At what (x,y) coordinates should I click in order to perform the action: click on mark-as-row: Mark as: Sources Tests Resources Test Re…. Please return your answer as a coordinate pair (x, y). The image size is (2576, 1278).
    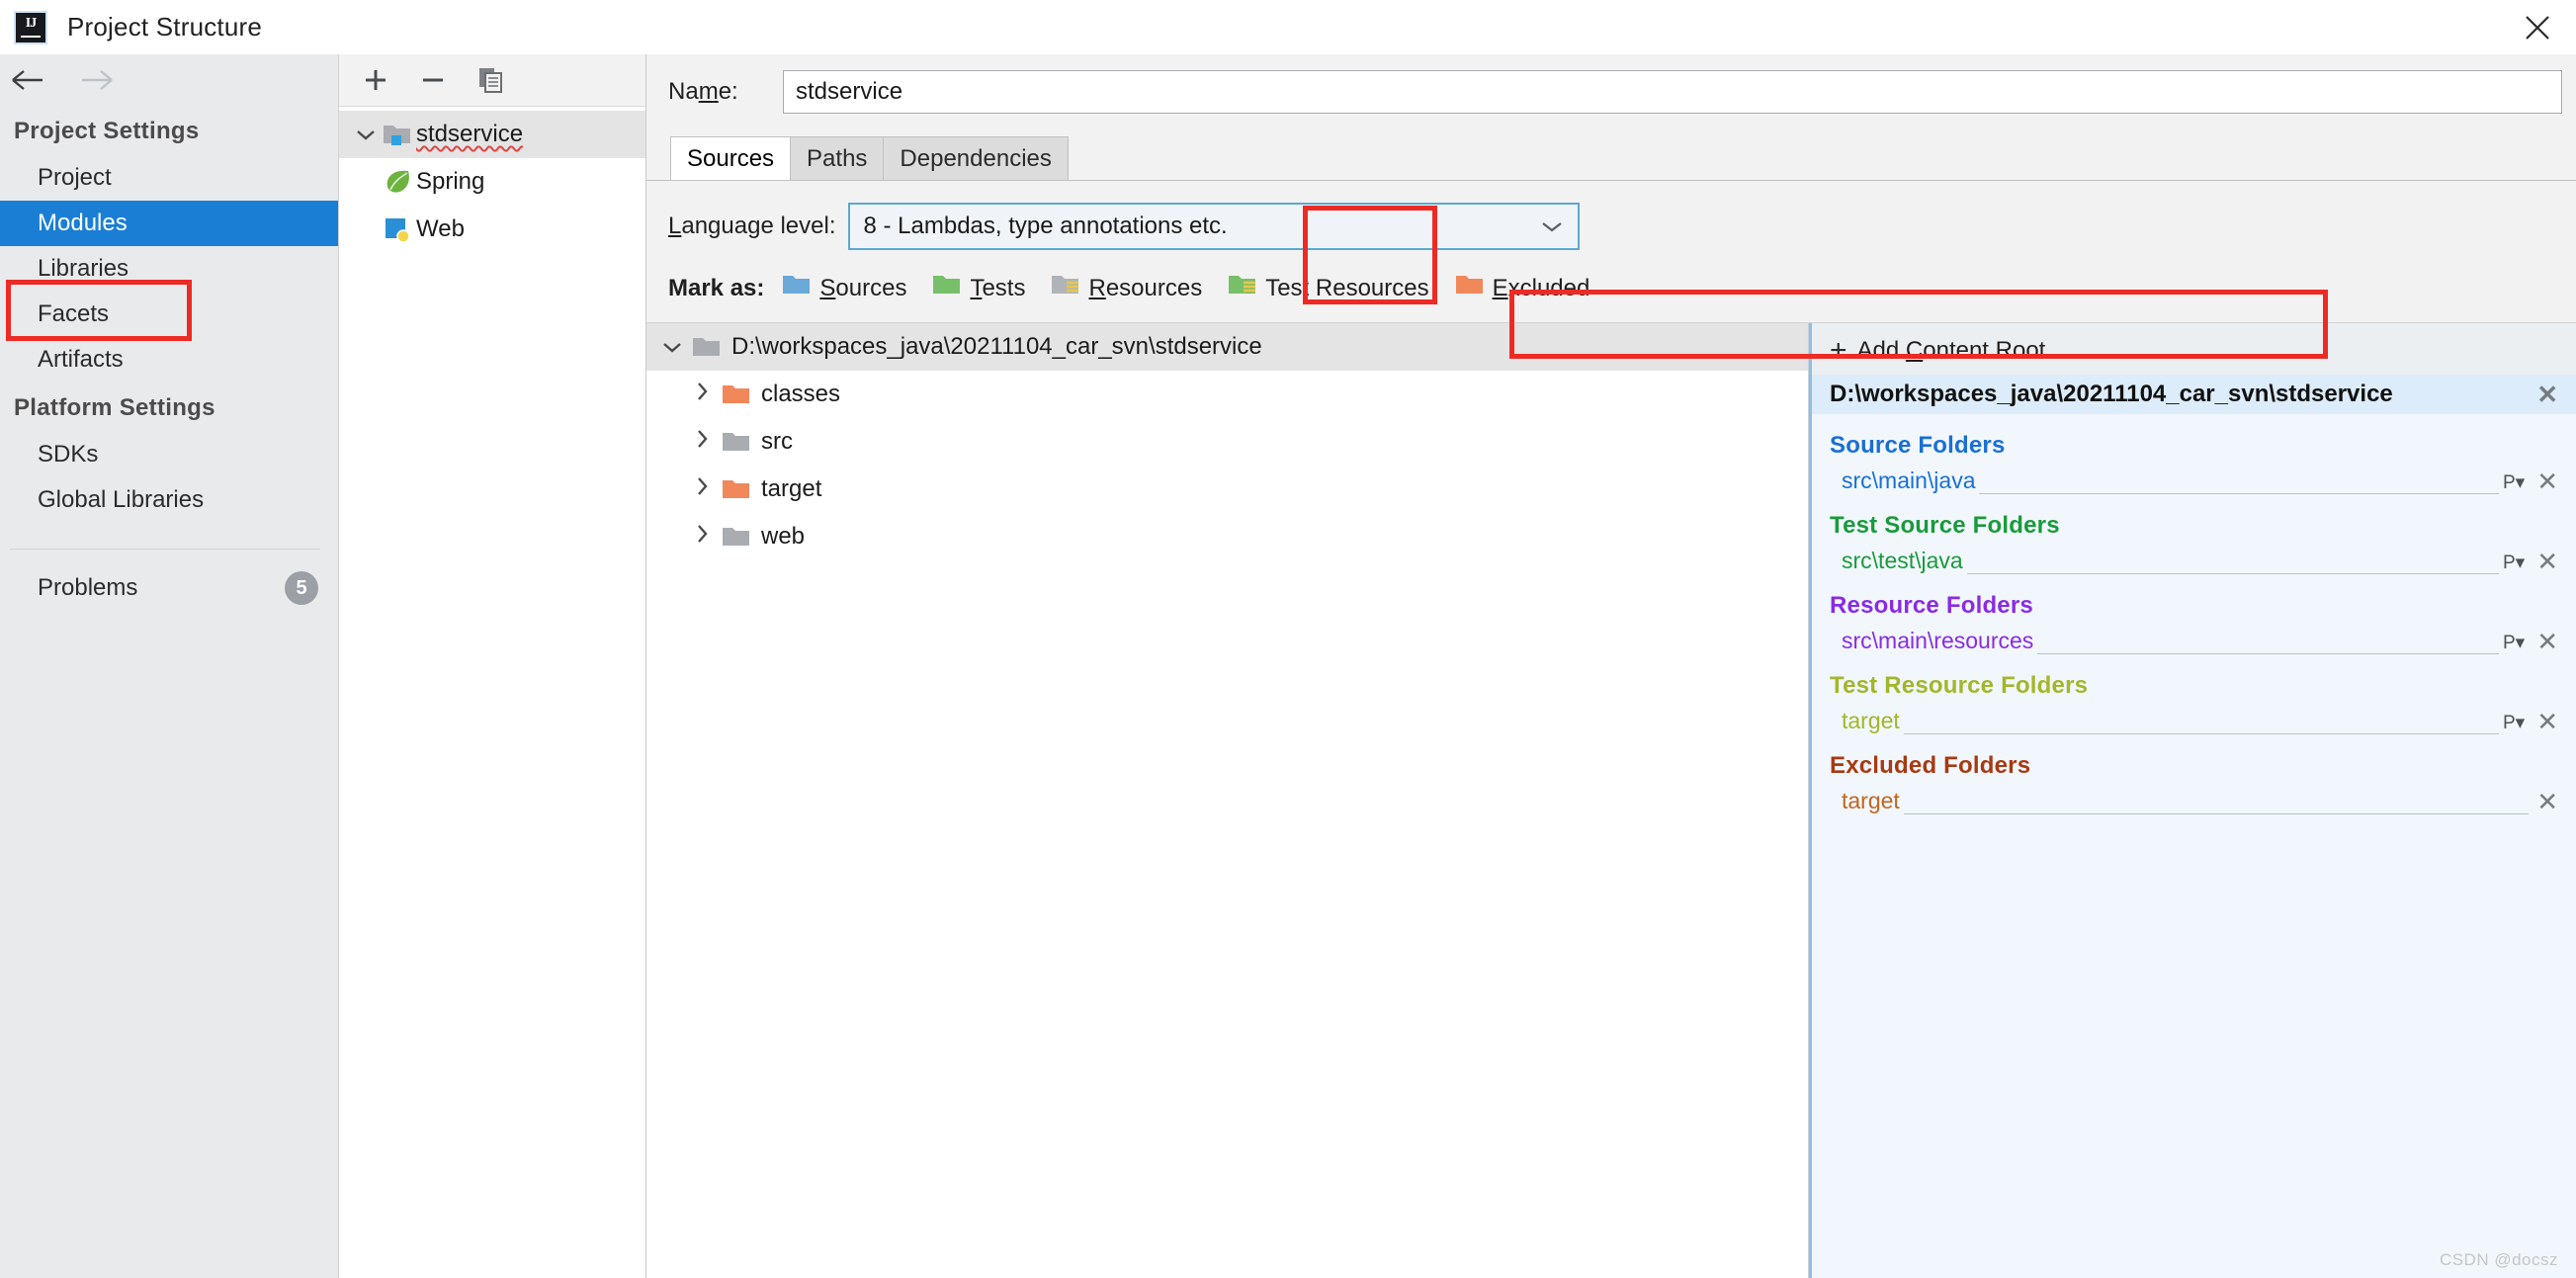
    Looking at the image, I should click on (1611, 277).